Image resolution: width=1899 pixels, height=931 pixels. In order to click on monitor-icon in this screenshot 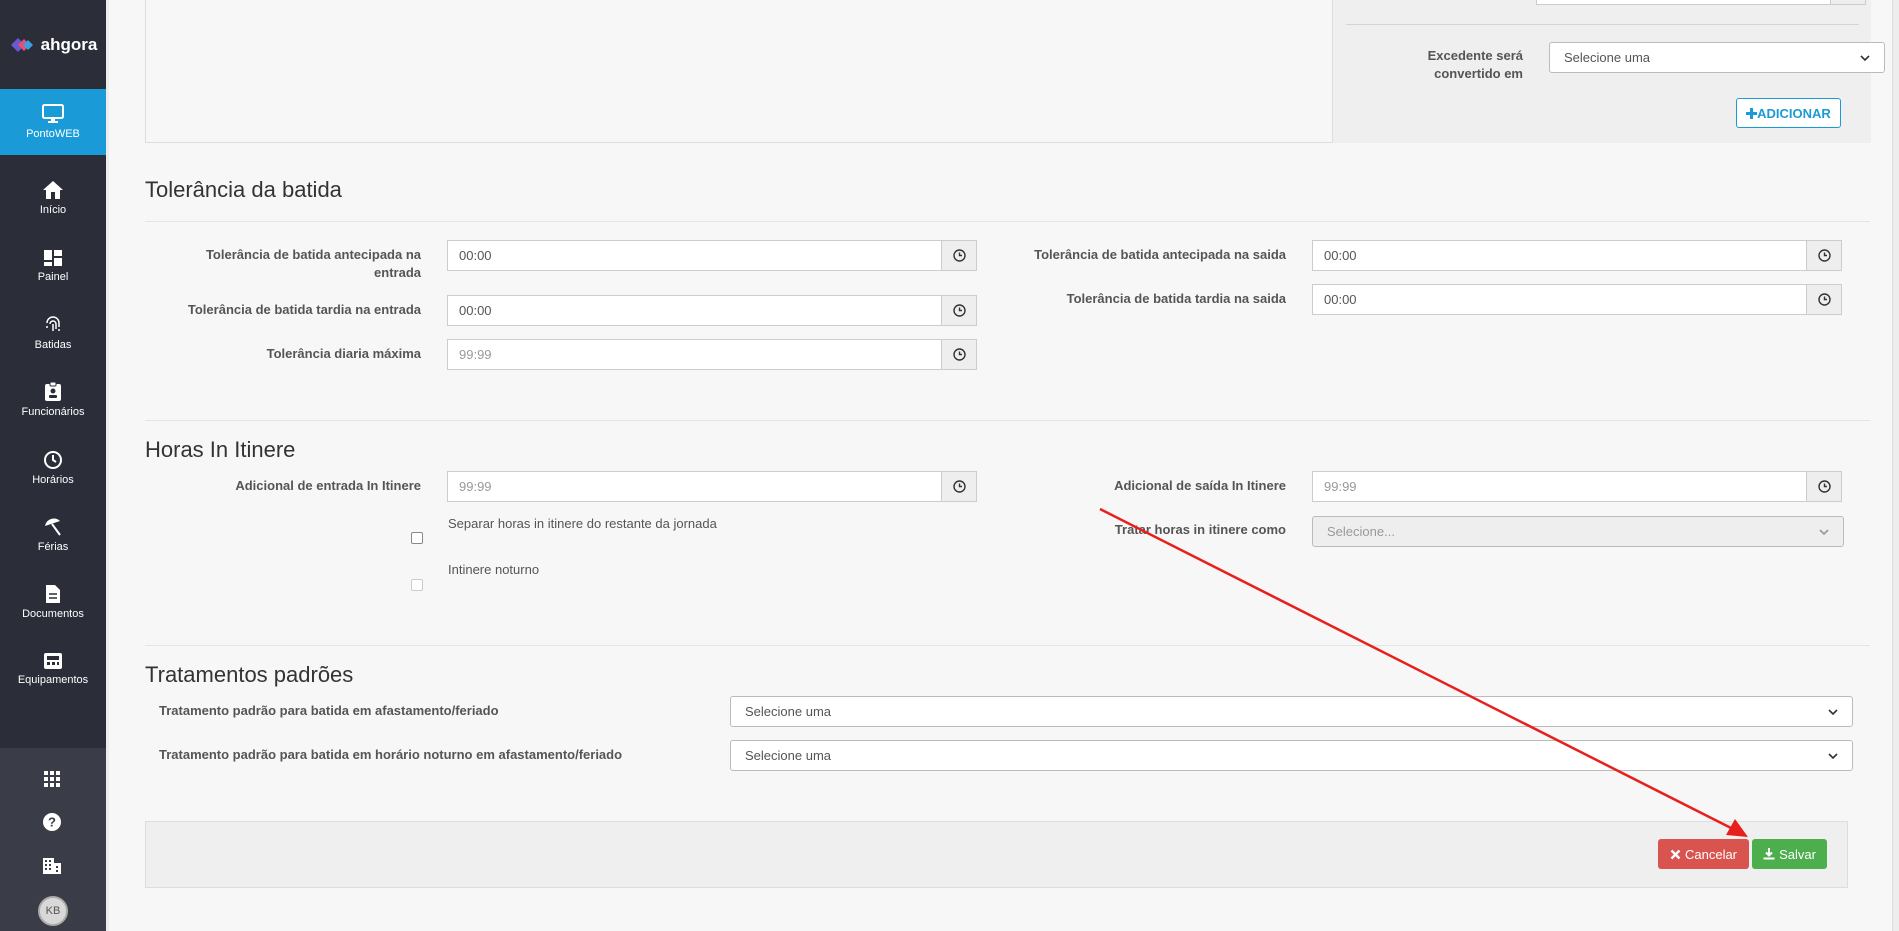, I will do `click(53, 113)`.